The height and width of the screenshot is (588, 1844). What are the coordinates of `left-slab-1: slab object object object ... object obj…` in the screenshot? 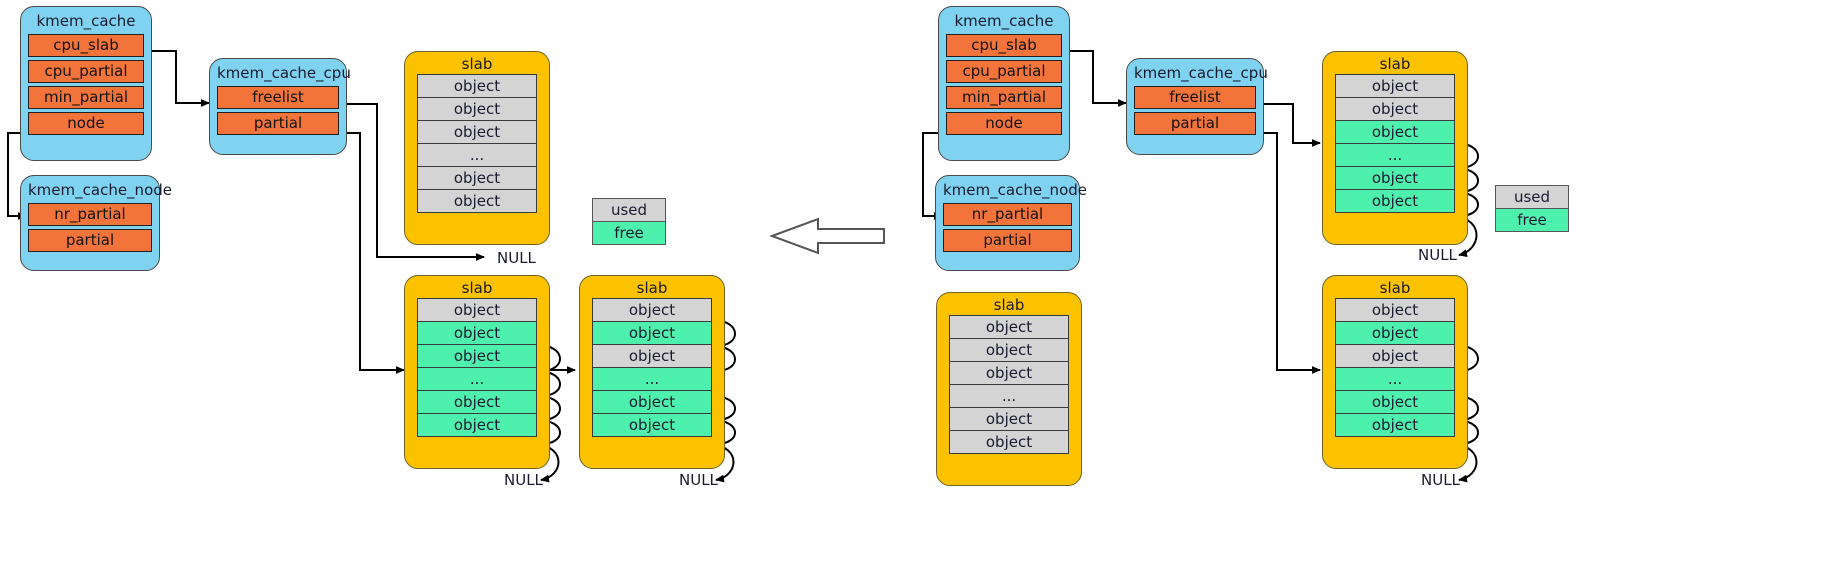 It's located at (477, 148).